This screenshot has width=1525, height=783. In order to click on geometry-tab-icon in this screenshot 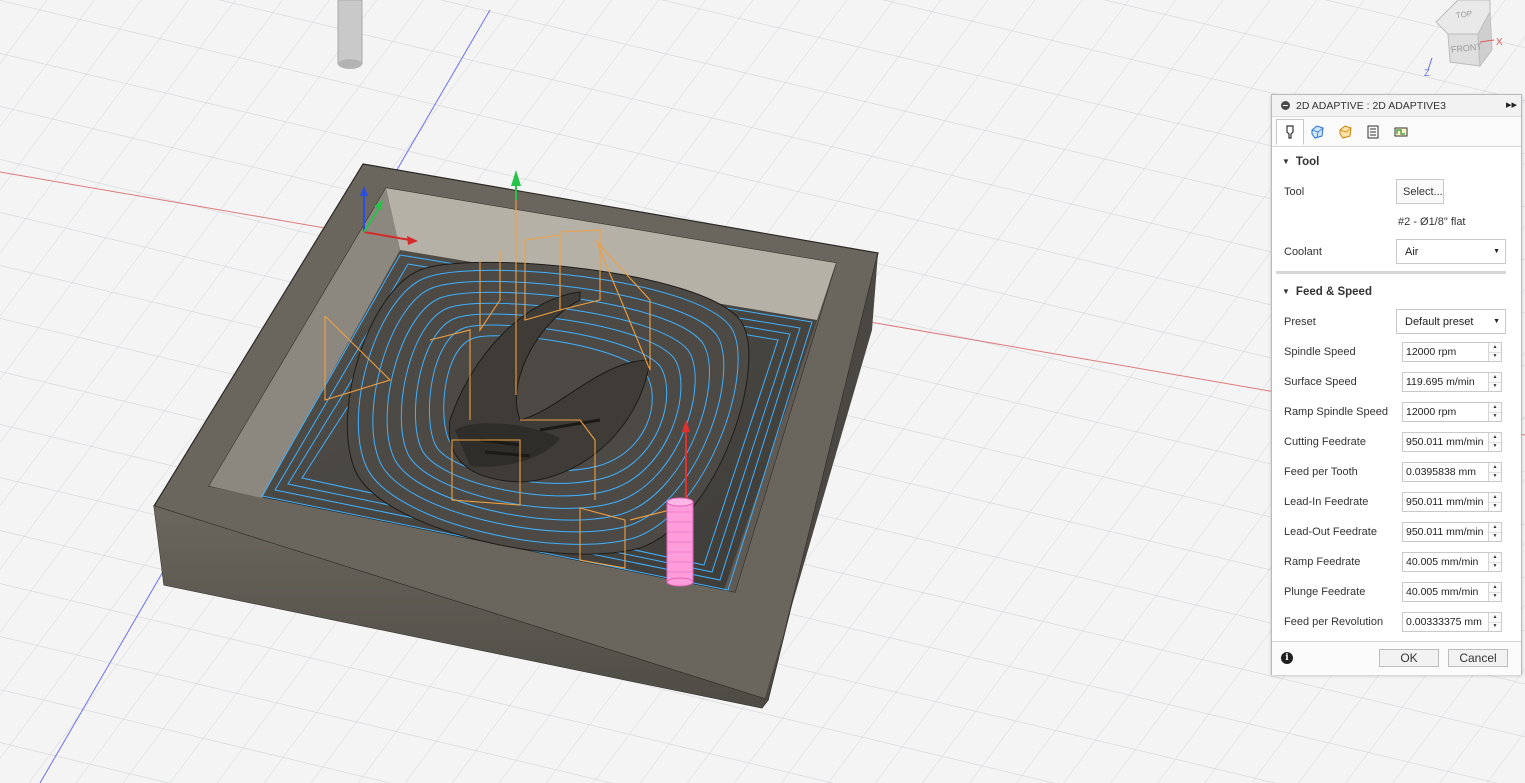, I will do `click(1317, 132)`.